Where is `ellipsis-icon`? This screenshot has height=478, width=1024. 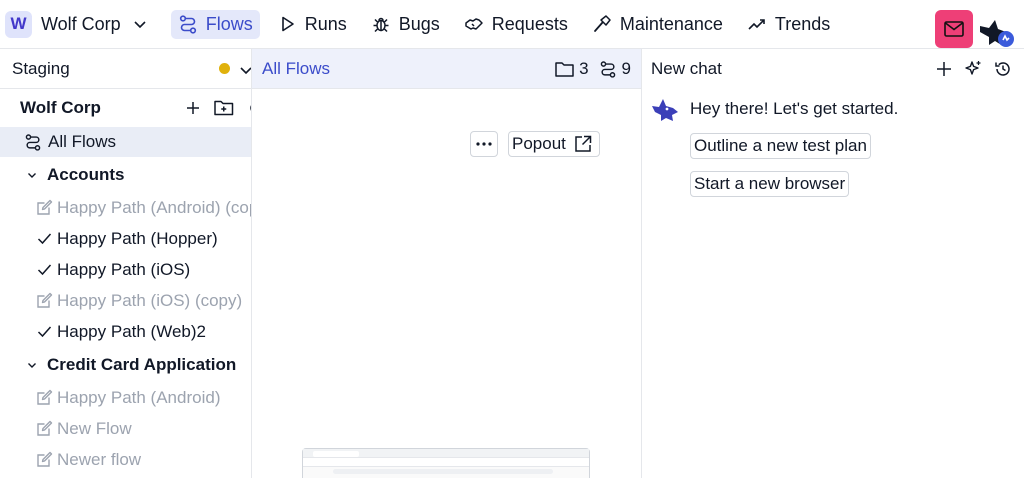
ellipsis-icon is located at coordinates (484, 144).